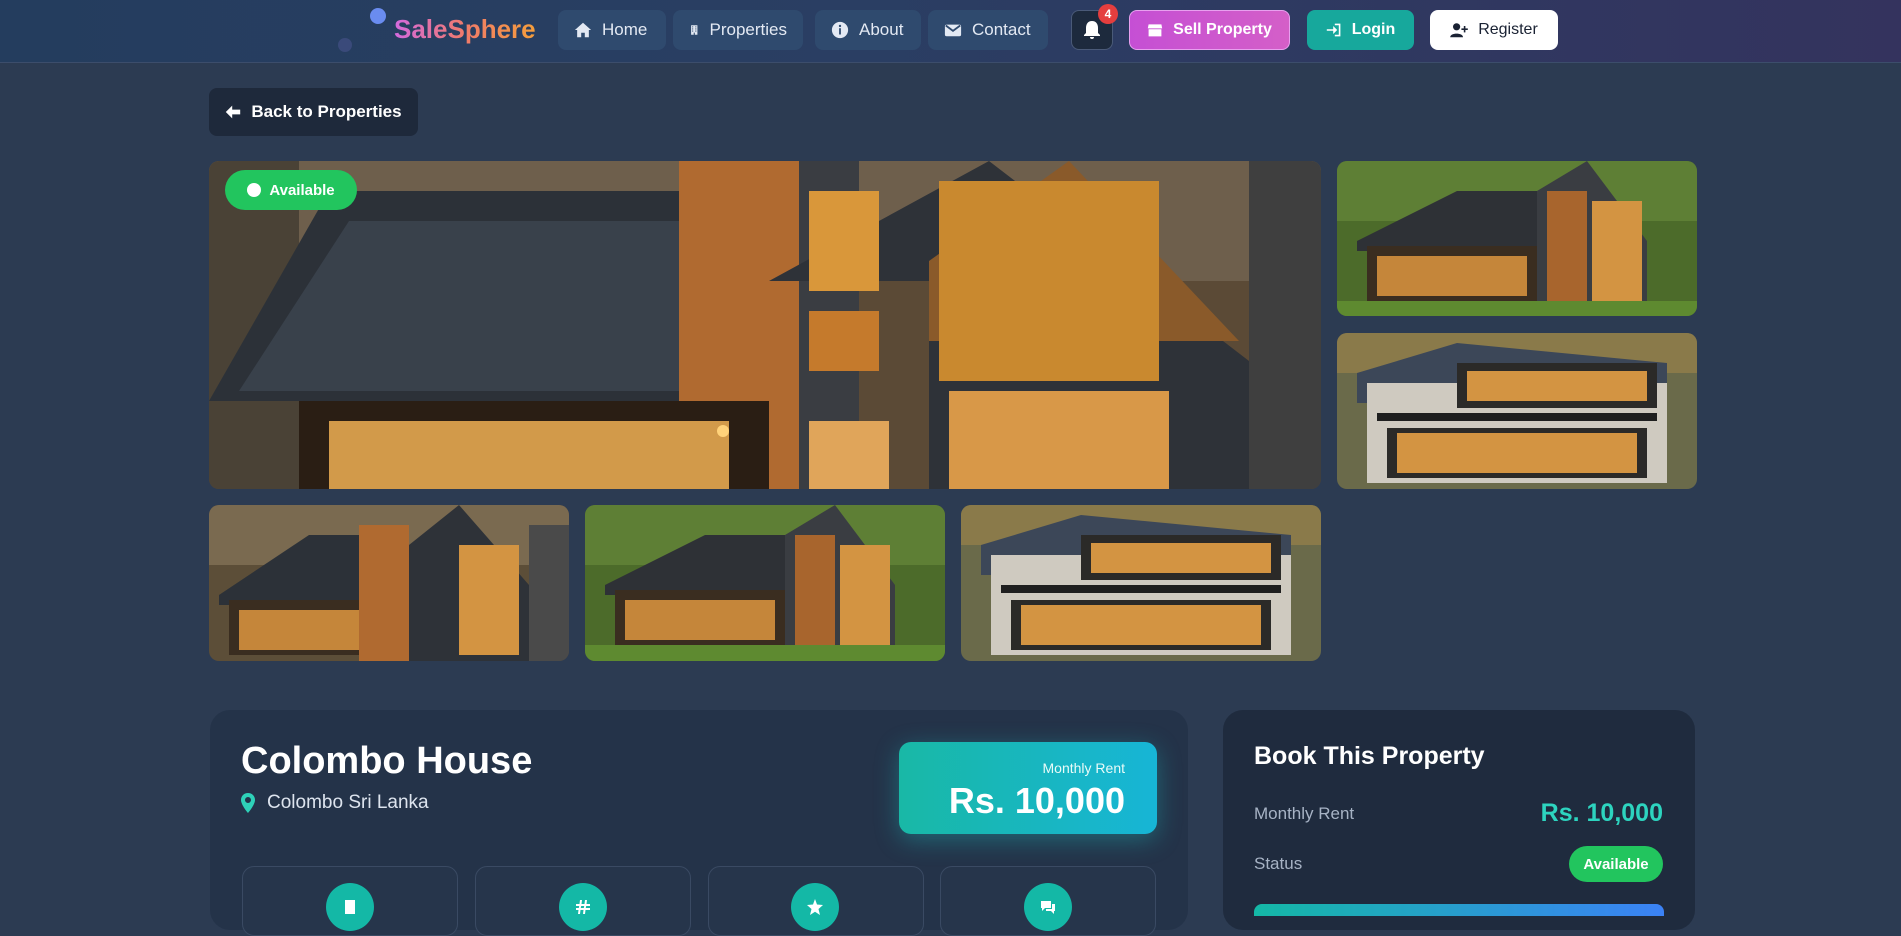  I want to click on booking-status-label: Status, so click(1278, 863).